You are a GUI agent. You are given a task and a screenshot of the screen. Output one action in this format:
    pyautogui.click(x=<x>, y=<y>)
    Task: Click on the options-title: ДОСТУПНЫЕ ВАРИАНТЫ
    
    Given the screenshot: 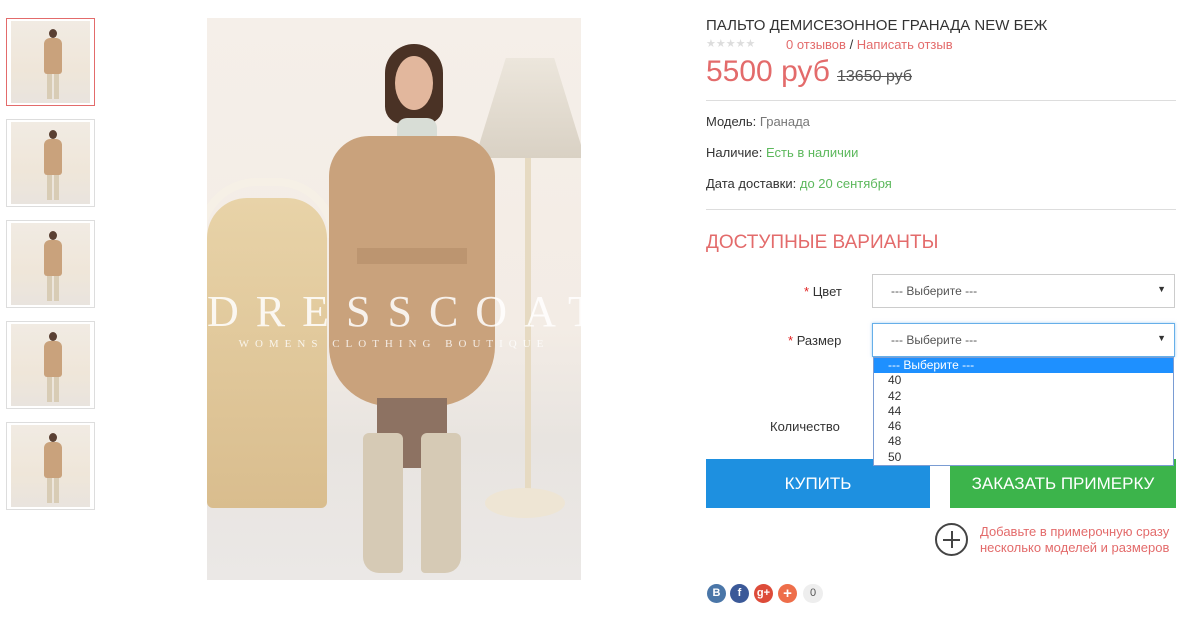 What is the action you would take?
    pyautogui.click(x=822, y=242)
    